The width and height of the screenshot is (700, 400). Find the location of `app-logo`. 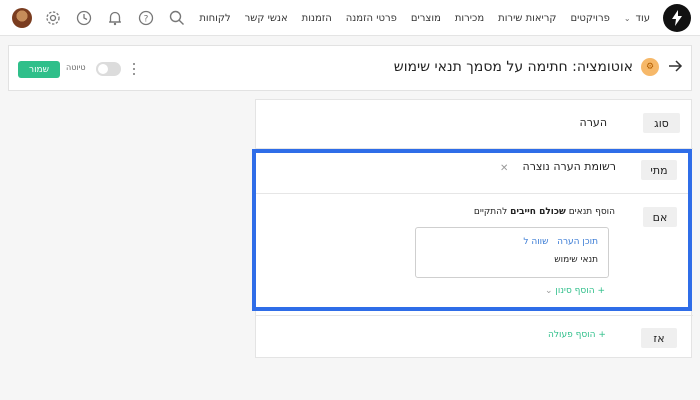

app-logo is located at coordinates (677, 18).